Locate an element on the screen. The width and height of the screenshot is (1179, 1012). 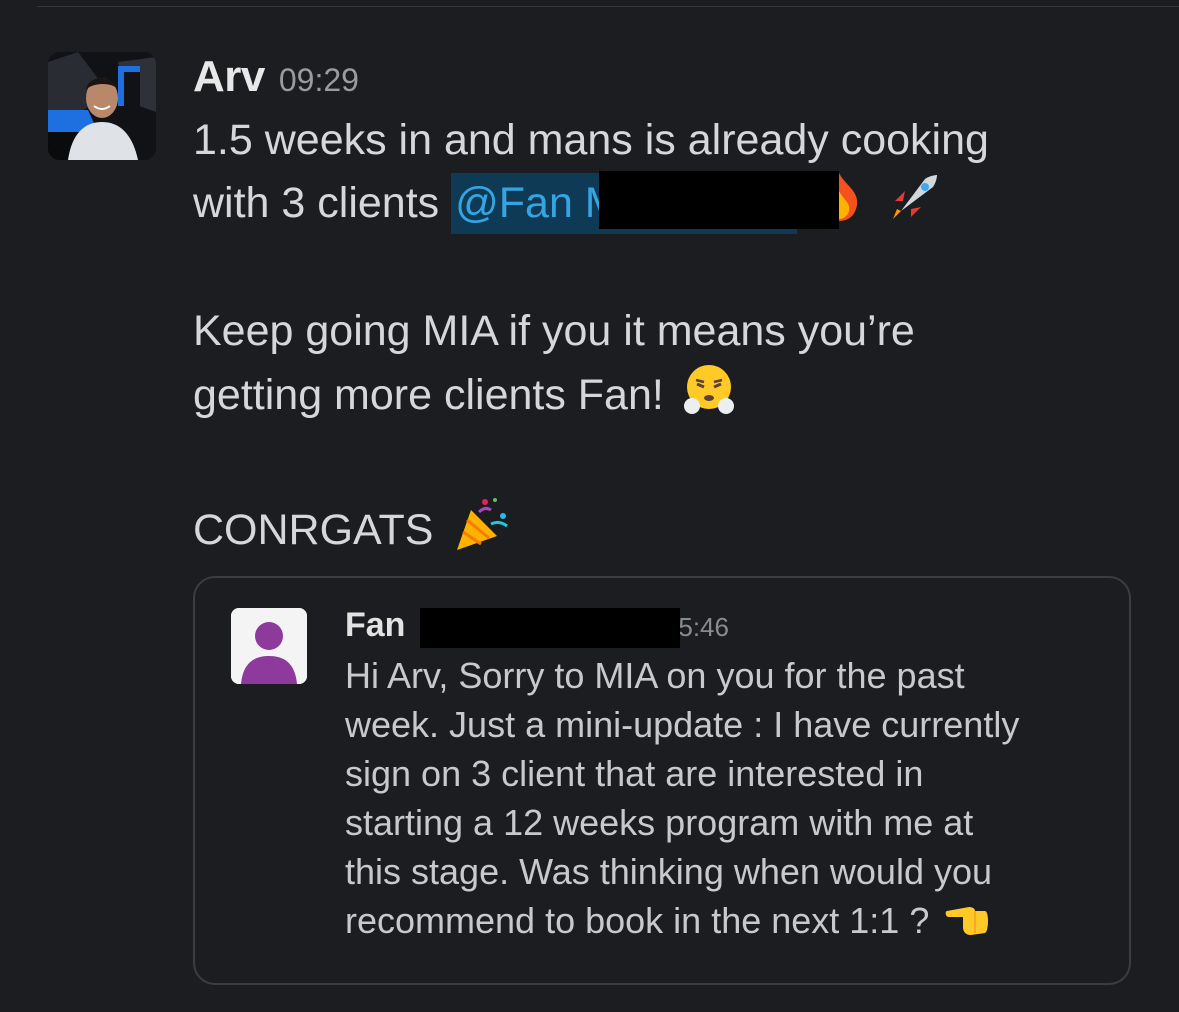
message-line-2: with 3 clients @Fan Ming Chan is located at coordinates (668, 205).